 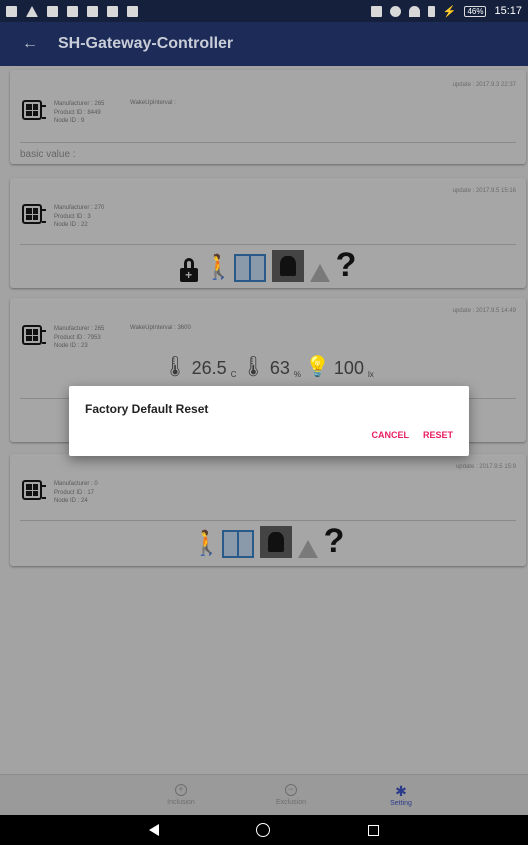 I want to click on lightbulb-icon: 💡, so click(x=317, y=367).